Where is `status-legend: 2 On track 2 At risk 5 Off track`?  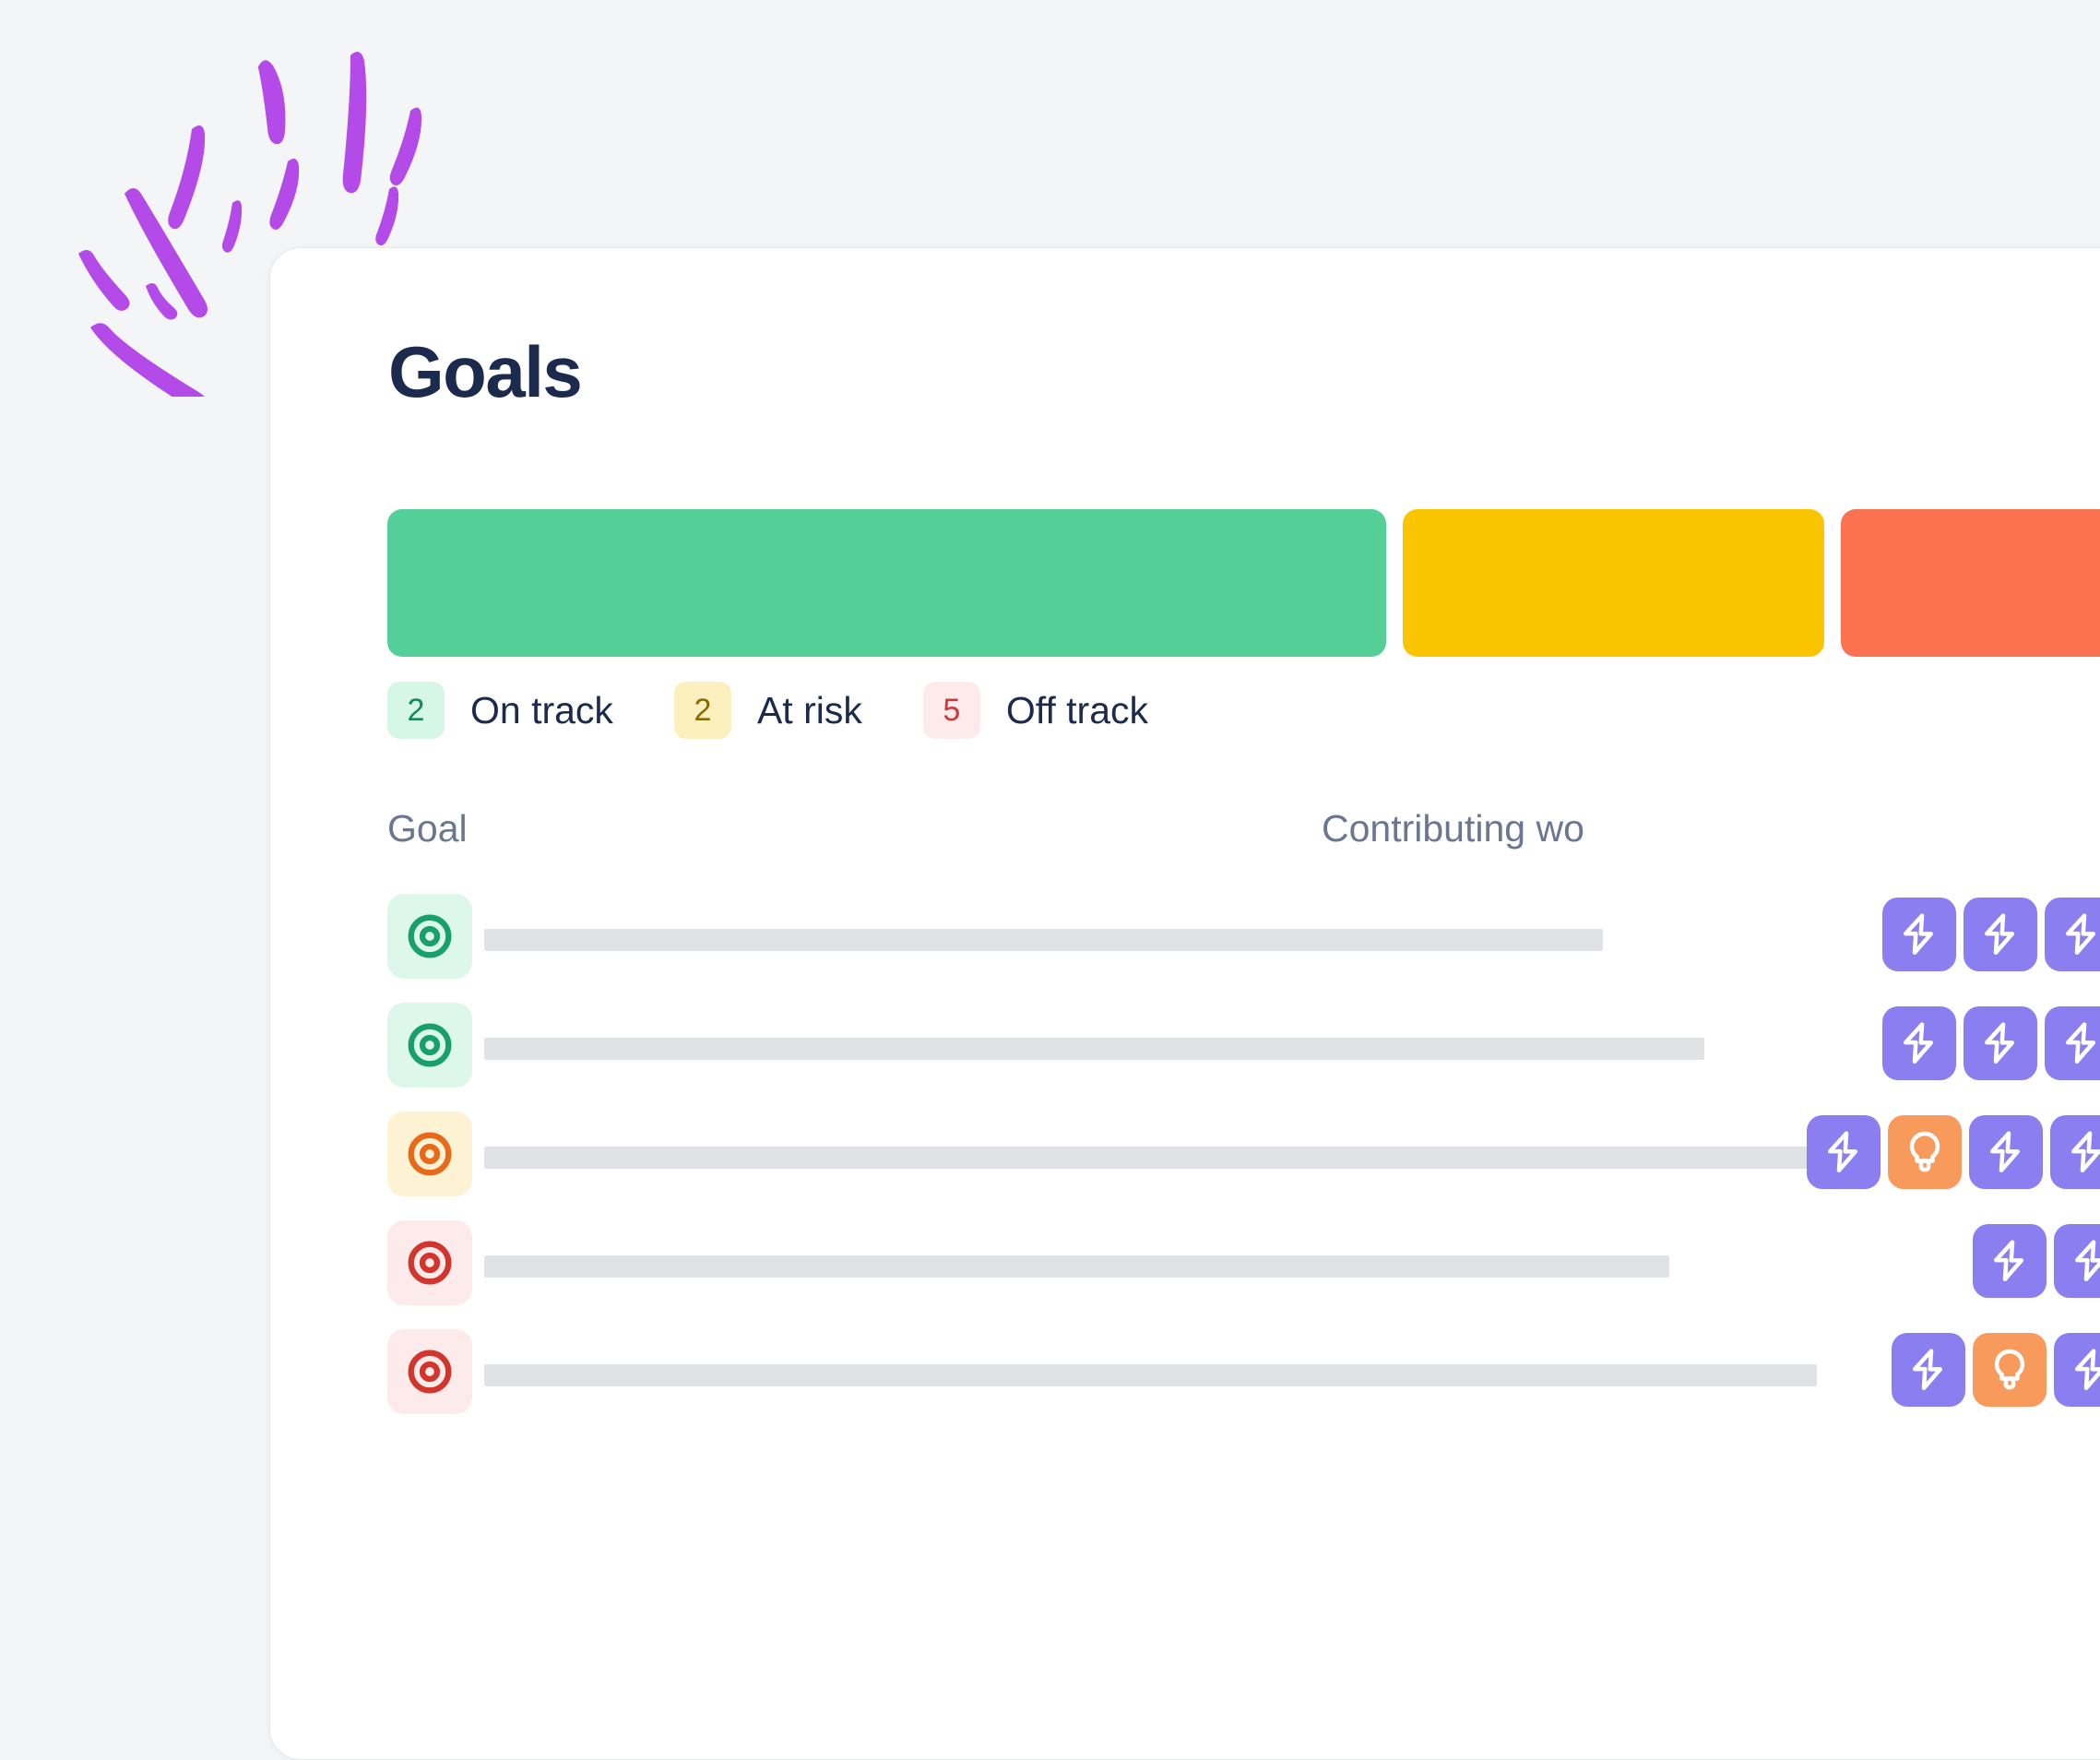
status-legend: 2 On track 2 At risk 5 Off track is located at coordinates (767, 710).